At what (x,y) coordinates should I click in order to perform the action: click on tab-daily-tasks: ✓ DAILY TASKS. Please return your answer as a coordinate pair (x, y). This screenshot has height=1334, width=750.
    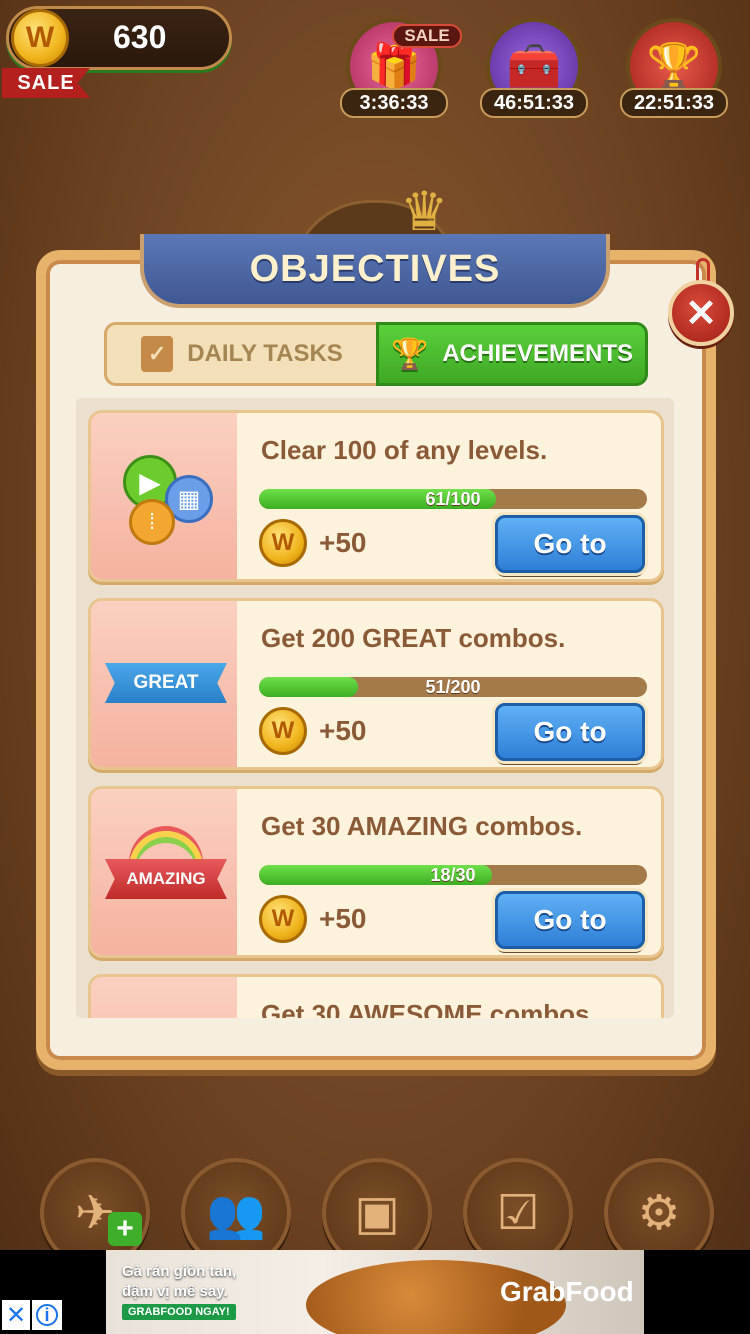
    Looking at the image, I should click on (242, 354).